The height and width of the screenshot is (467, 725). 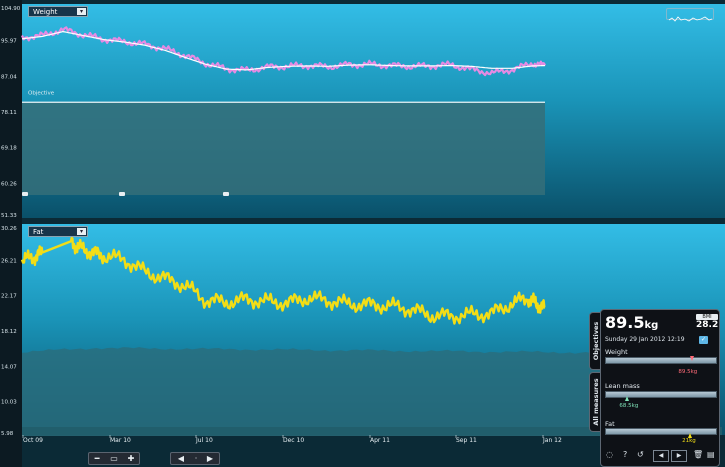 I want to click on current-weight: 89.5kg, so click(x=631, y=322).